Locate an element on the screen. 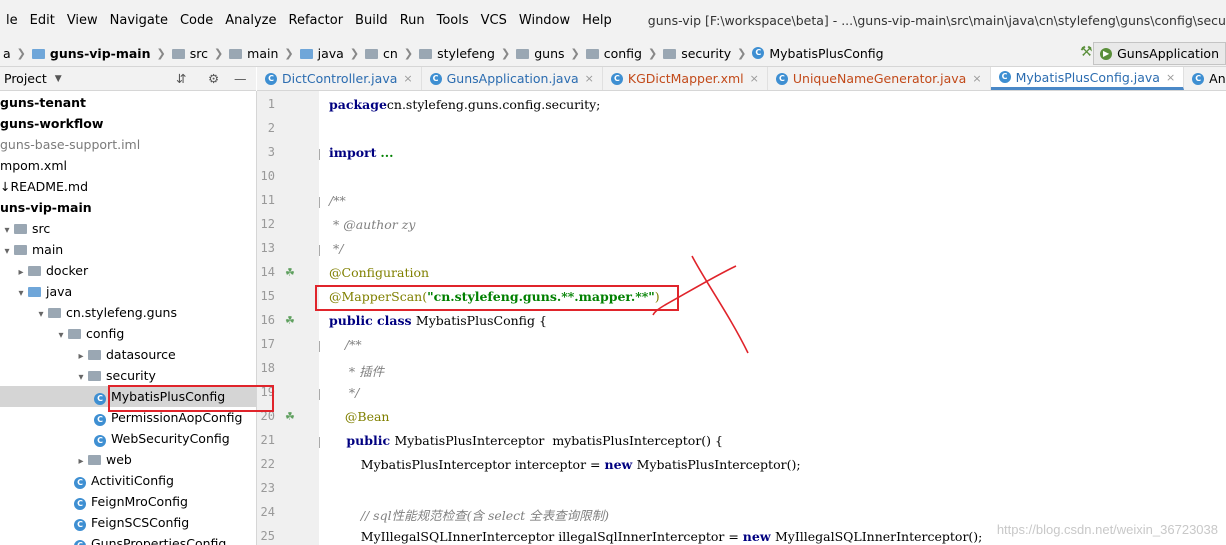 The height and width of the screenshot is (545, 1226). tab-uniquenamegenerator-java: C UniqueNameGenerator.java × is located at coordinates (879, 78).